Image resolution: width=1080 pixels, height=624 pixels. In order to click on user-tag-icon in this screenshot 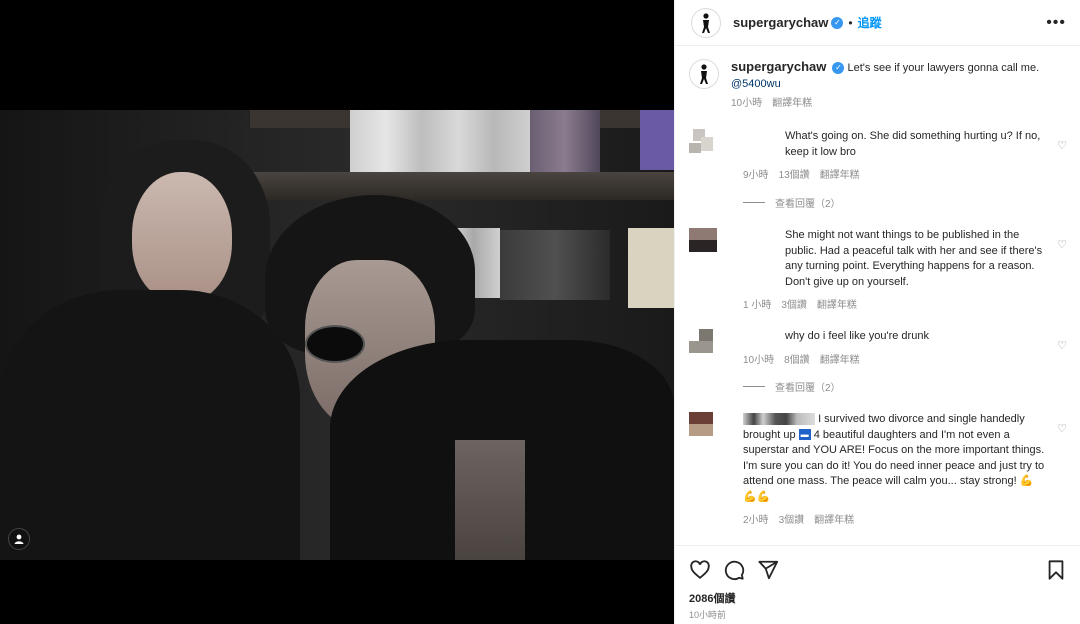, I will do `click(19, 539)`.